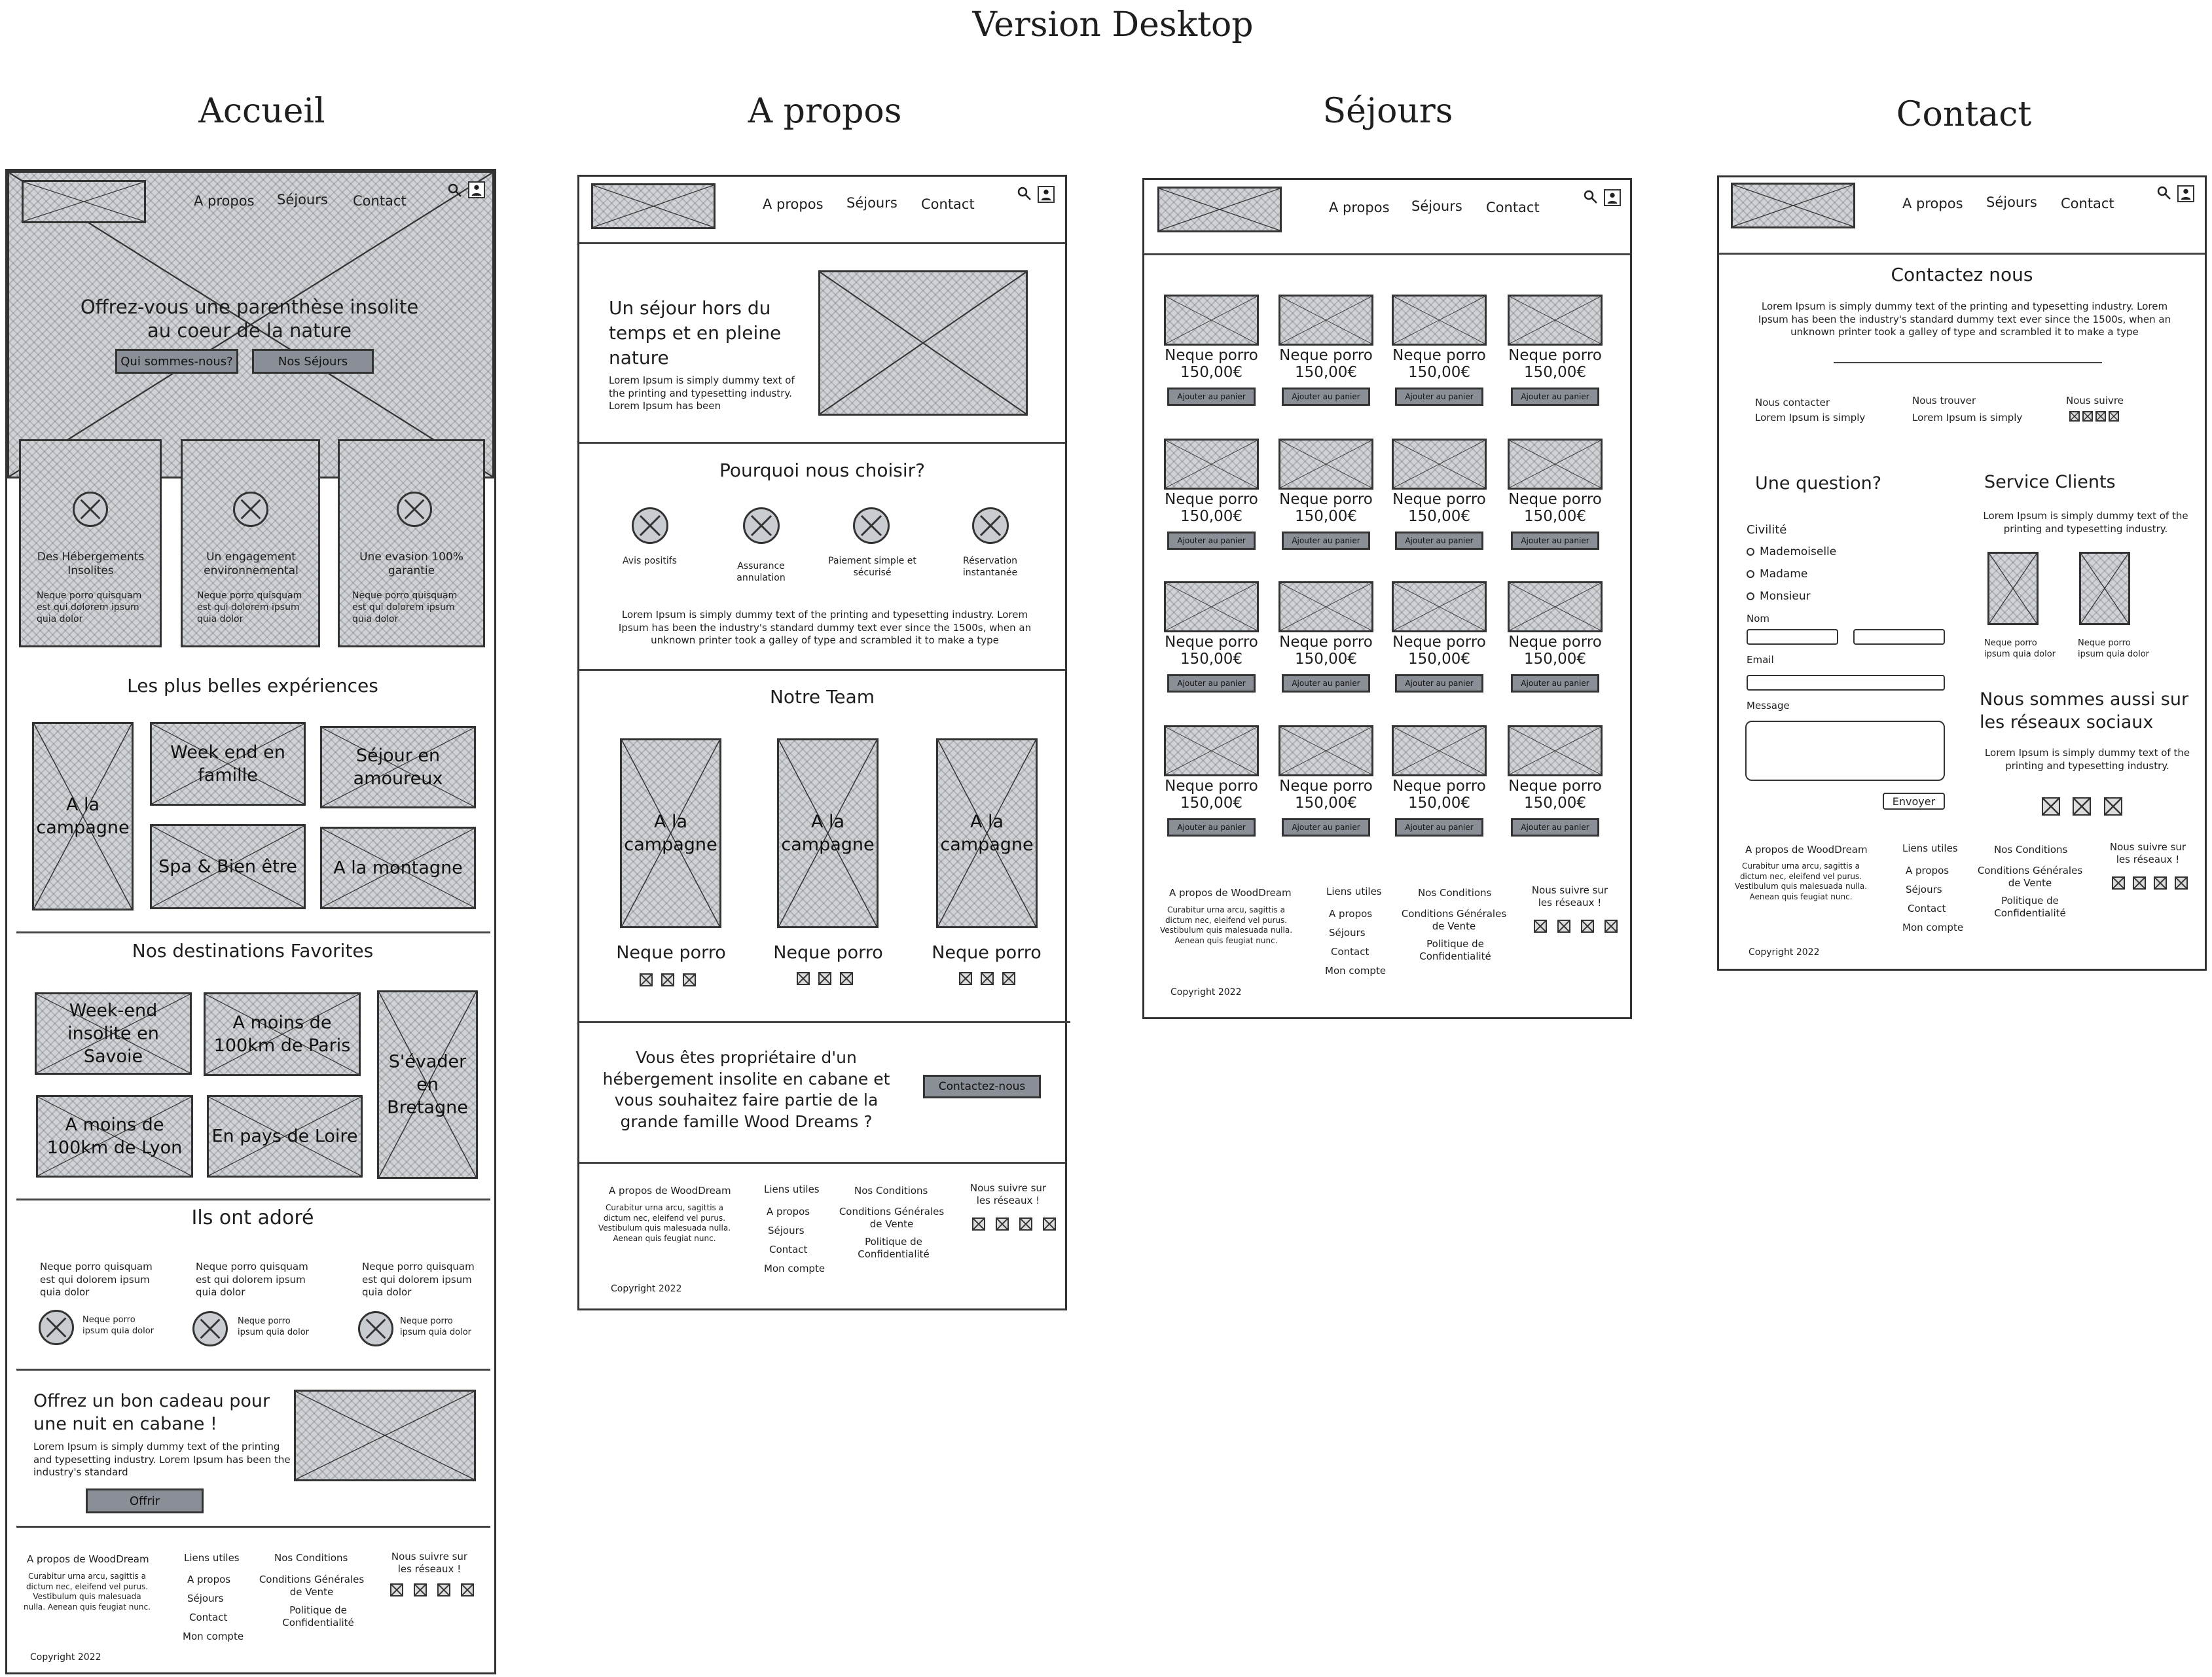 The height and width of the screenshot is (1677, 2212). What do you see at coordinates (982, 1086) in the screenshot?
I see `contactez-nous-button: Contactez-nous` at bounding box center [982, 1086].